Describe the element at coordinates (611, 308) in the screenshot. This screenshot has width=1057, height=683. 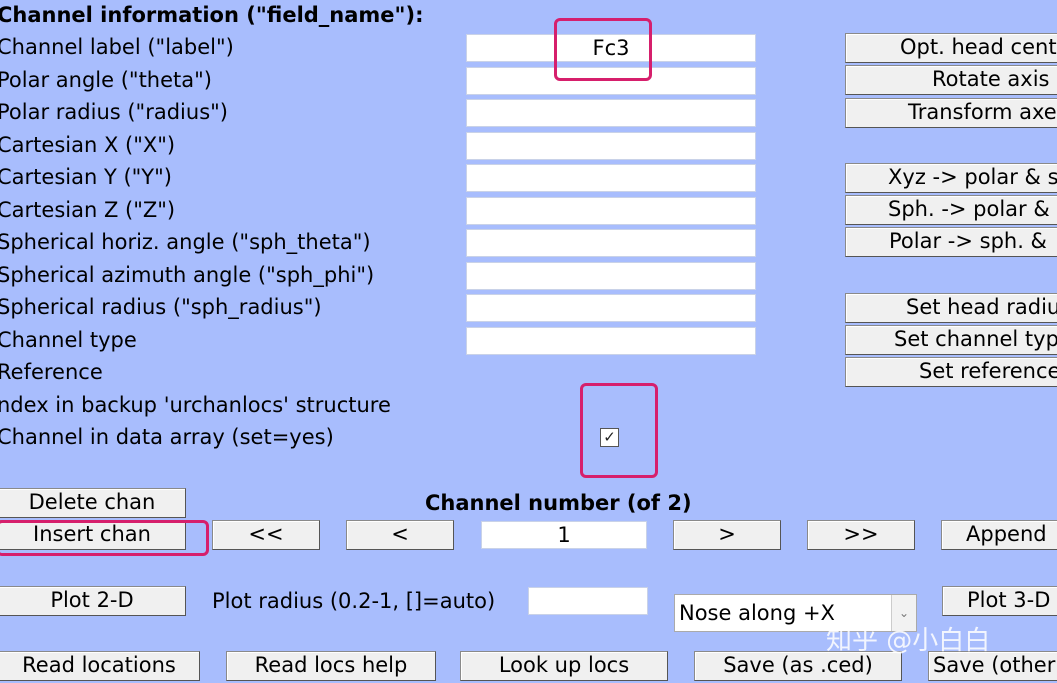
I see `sph-radius-field` at that location.